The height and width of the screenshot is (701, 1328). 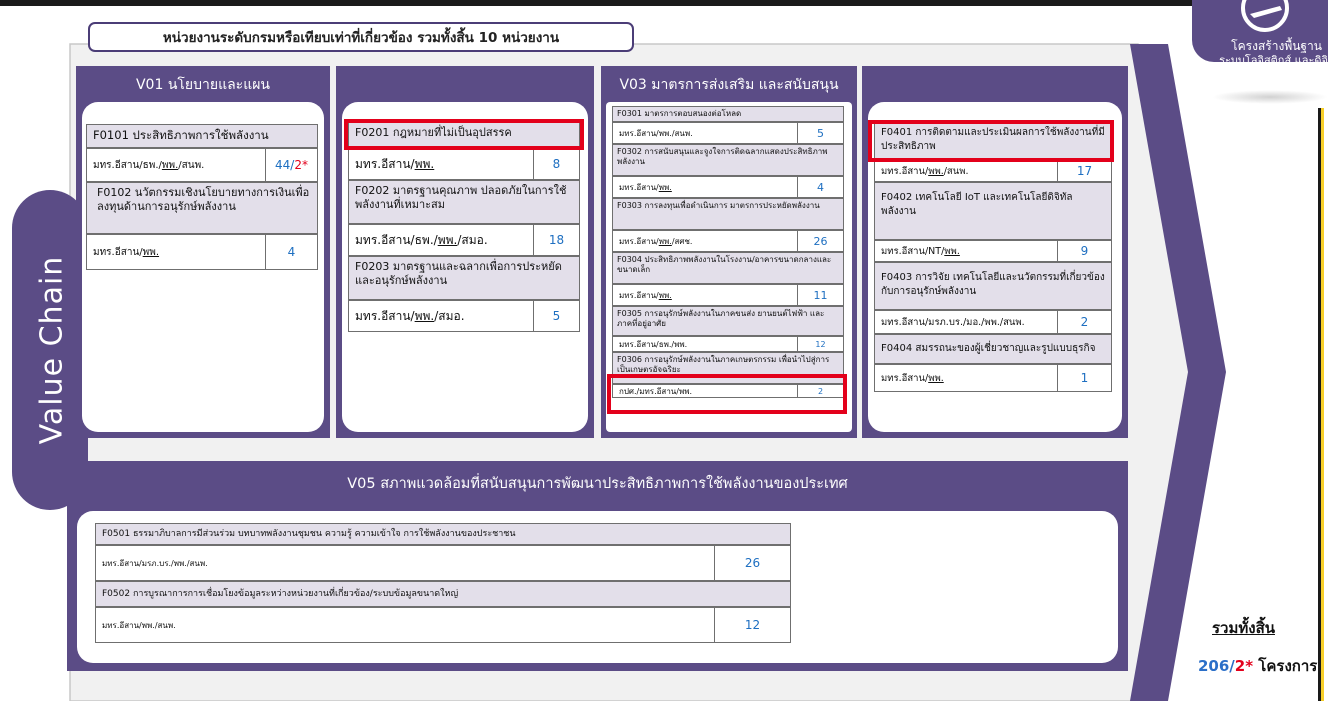 What do you see at coordinates (1273, 60) in the screenshot?
I see `logo-line2: ระบบโลจิสติกส์ และดิจิ` at bounding box center [1273, 60].